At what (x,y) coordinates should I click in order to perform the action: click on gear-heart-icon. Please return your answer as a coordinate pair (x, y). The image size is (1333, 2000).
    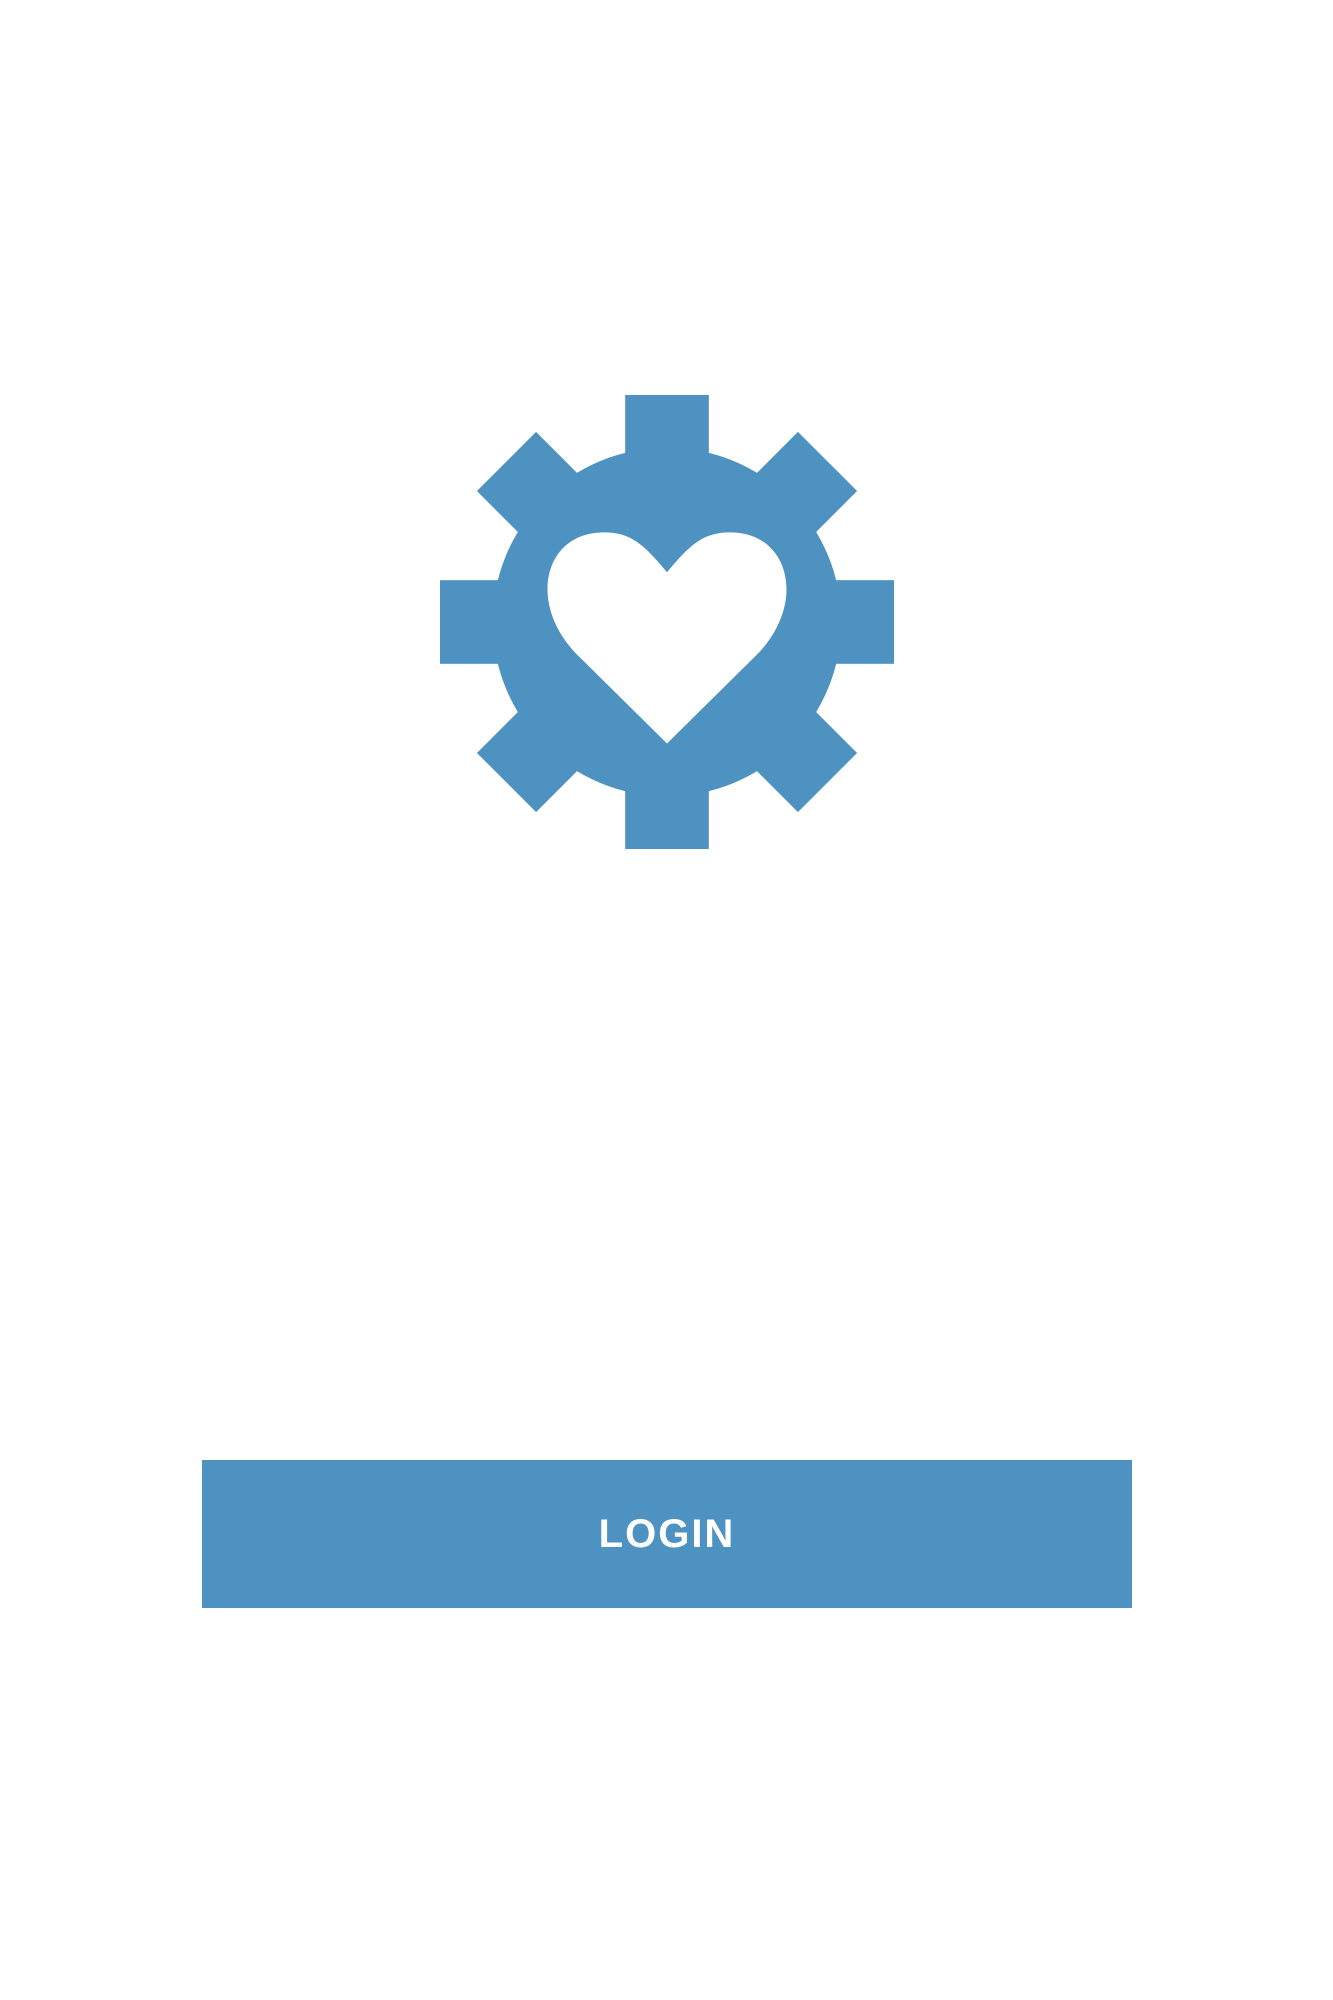
    Looking at the image, I should click on (667, 622).